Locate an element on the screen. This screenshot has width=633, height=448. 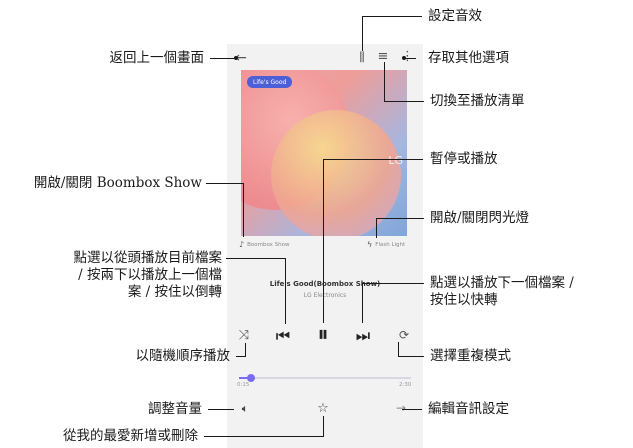
annotation-favorite: 從我的最愛新增或刪除 is located at coordinates (130, 436).